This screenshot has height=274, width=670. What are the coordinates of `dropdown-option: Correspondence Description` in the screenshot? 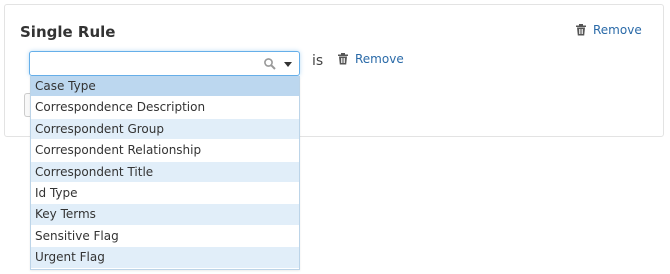 It's located at (165, 108).